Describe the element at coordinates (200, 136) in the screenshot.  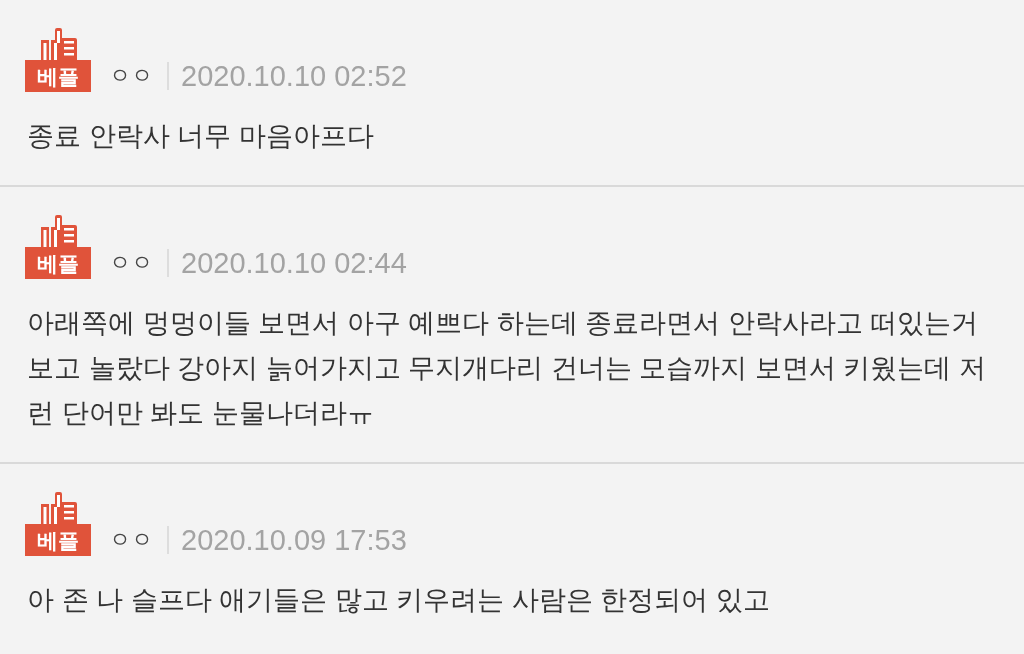
I see `comment-text: 종료 안락사 너무 마음아프다` at that location.